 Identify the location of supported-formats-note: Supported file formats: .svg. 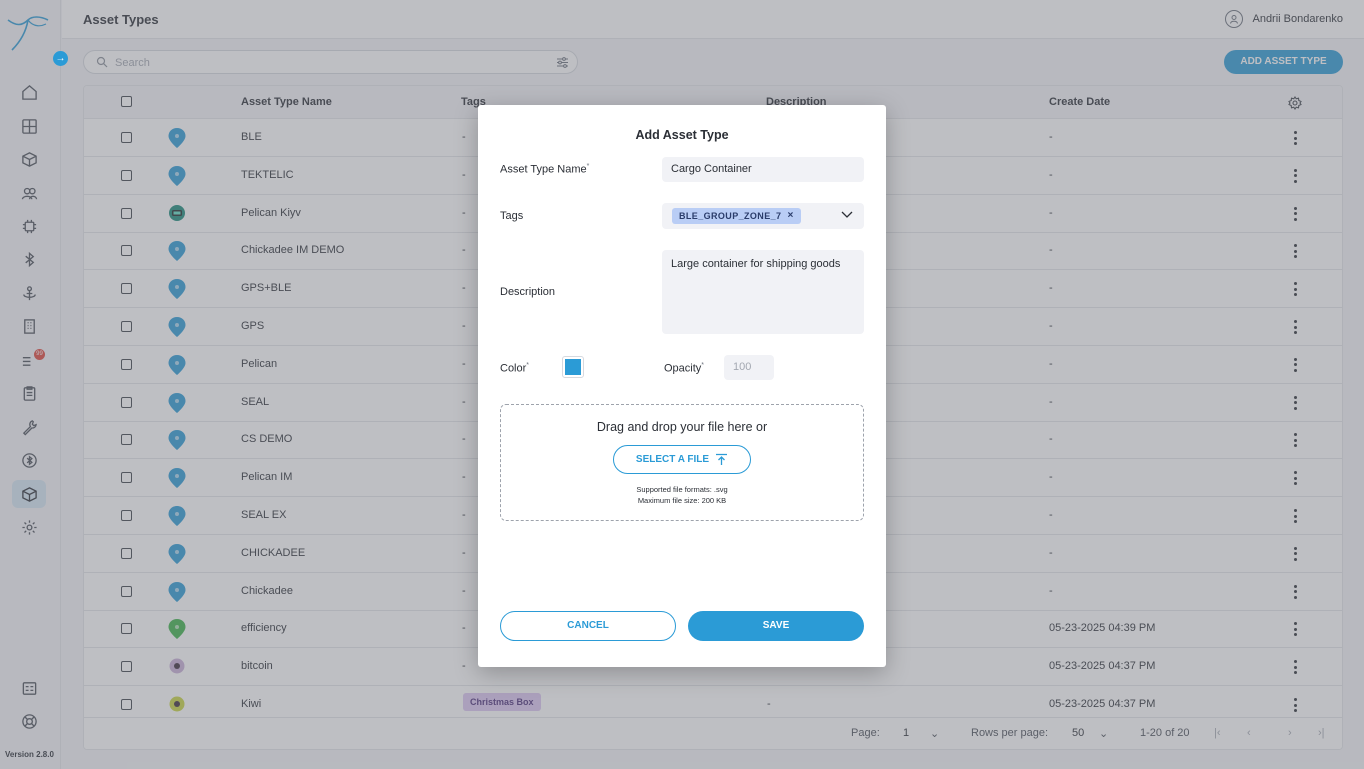
(682, 489).